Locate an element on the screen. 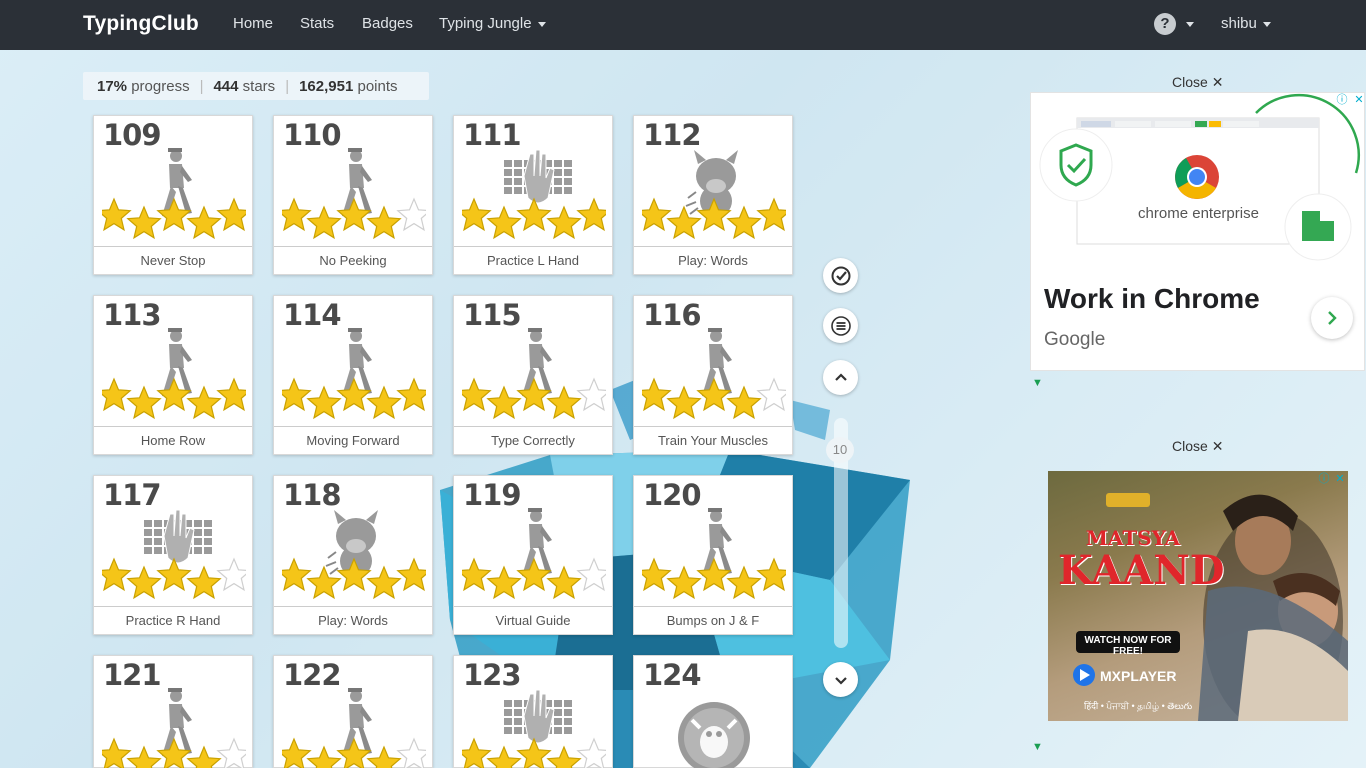  chevron-right-icon is located at coordinates (1332, 318).